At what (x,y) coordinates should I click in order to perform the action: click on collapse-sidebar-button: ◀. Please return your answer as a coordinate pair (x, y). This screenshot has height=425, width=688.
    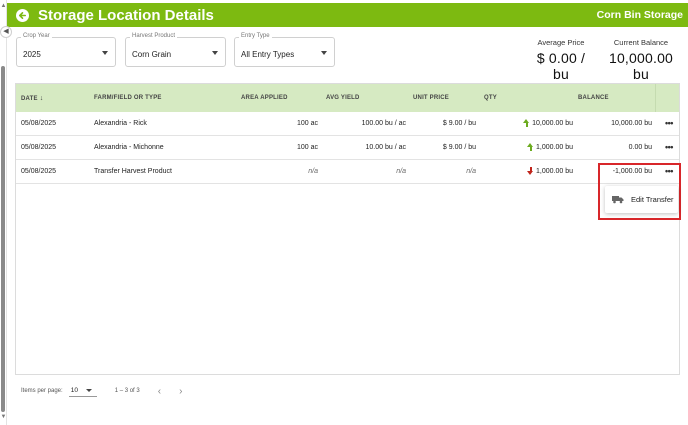
    Looking at the image, I should click on (6, 32).